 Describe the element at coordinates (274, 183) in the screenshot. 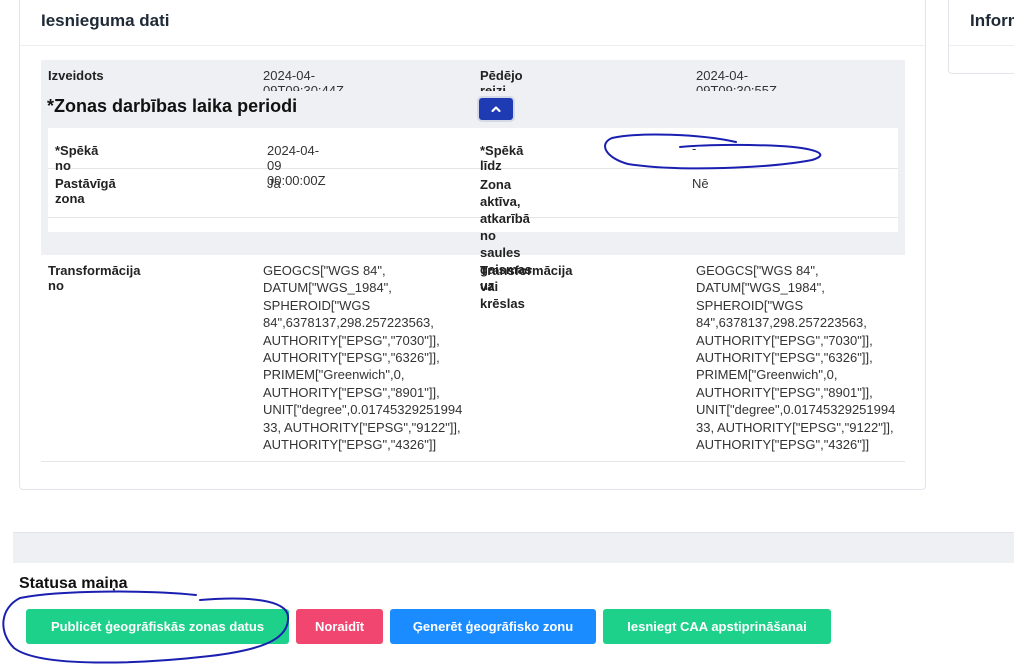

I see `permanent-zone-value: Jā` at that location.